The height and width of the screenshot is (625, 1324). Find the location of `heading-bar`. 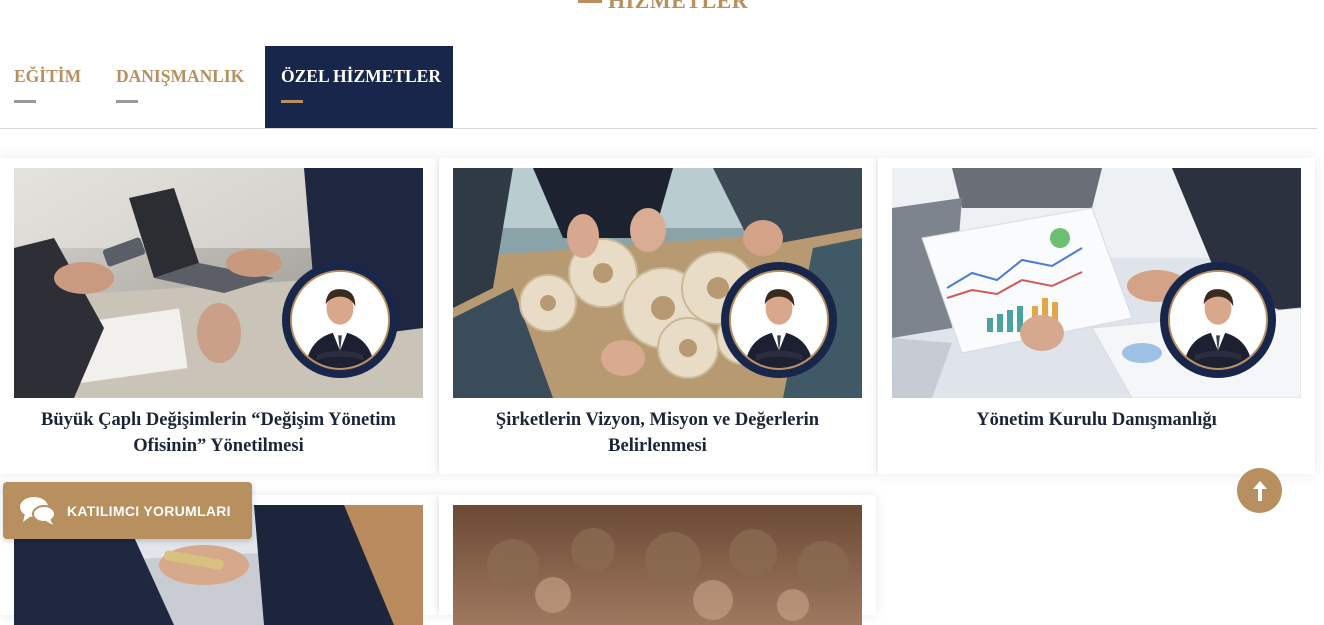

heading-bar is located at coordinates (590, 1).